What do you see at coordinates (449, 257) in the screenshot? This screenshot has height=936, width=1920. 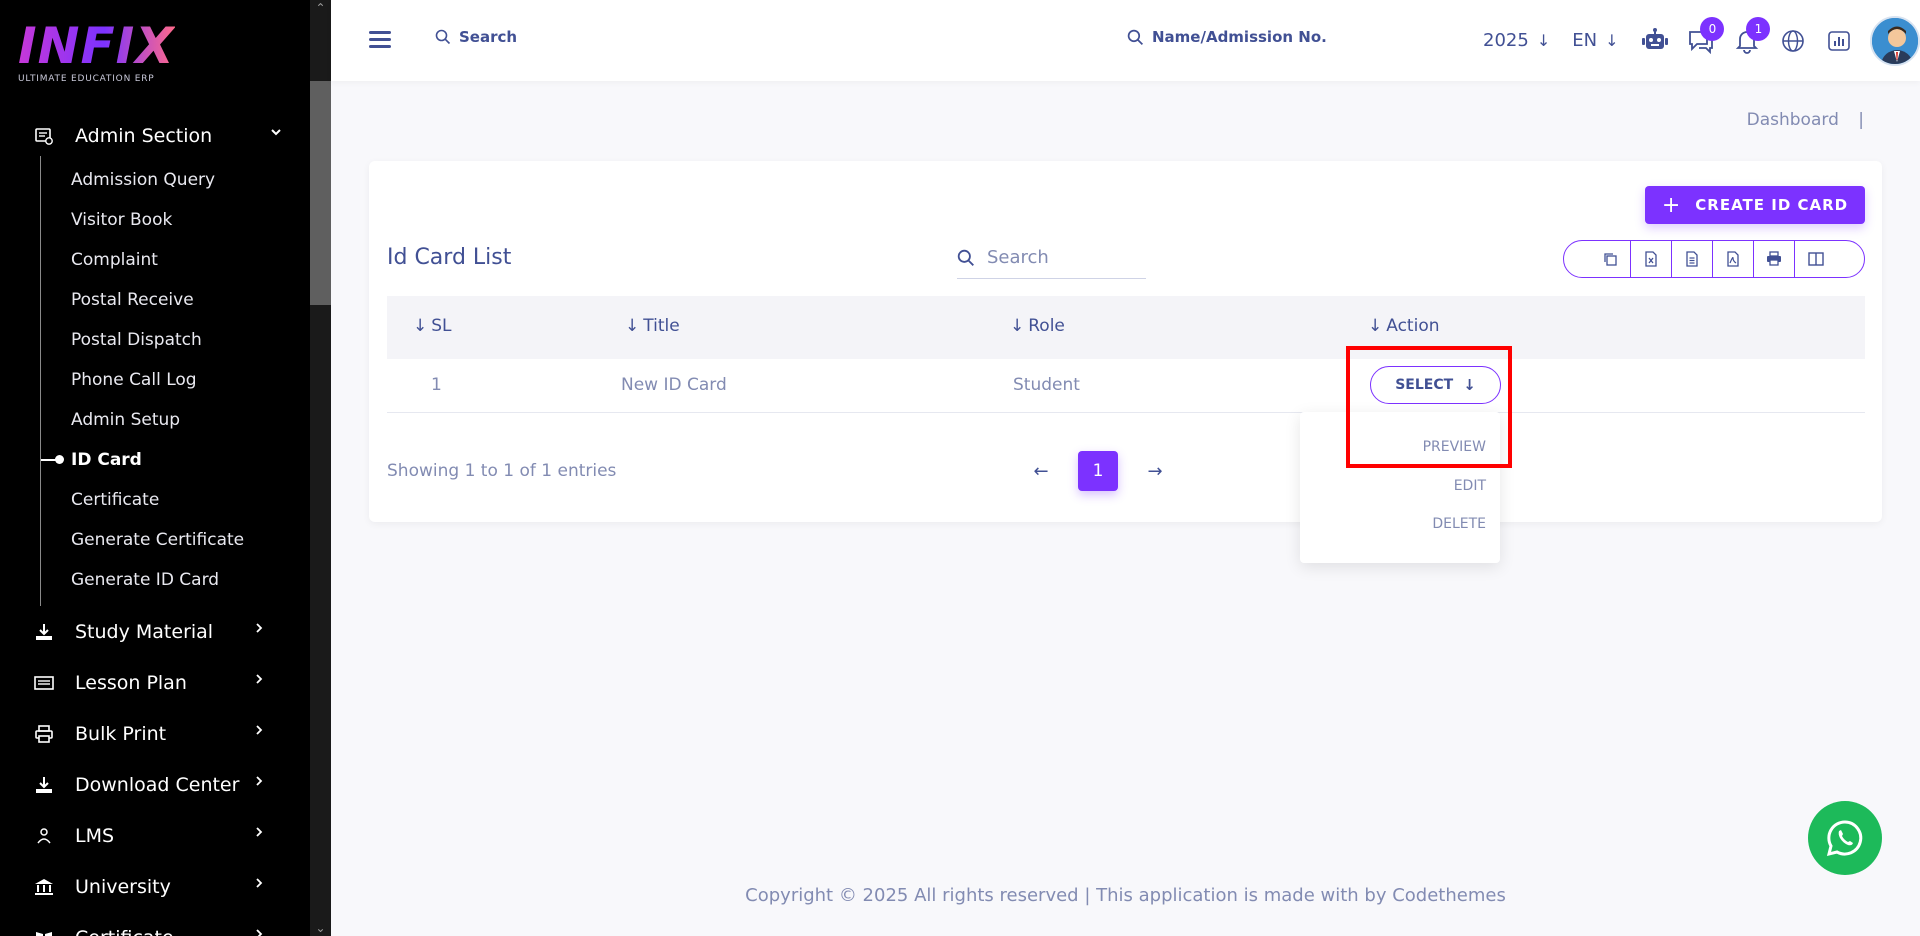 I see `page-title: Id Card List` at bounding box center [449, 257].